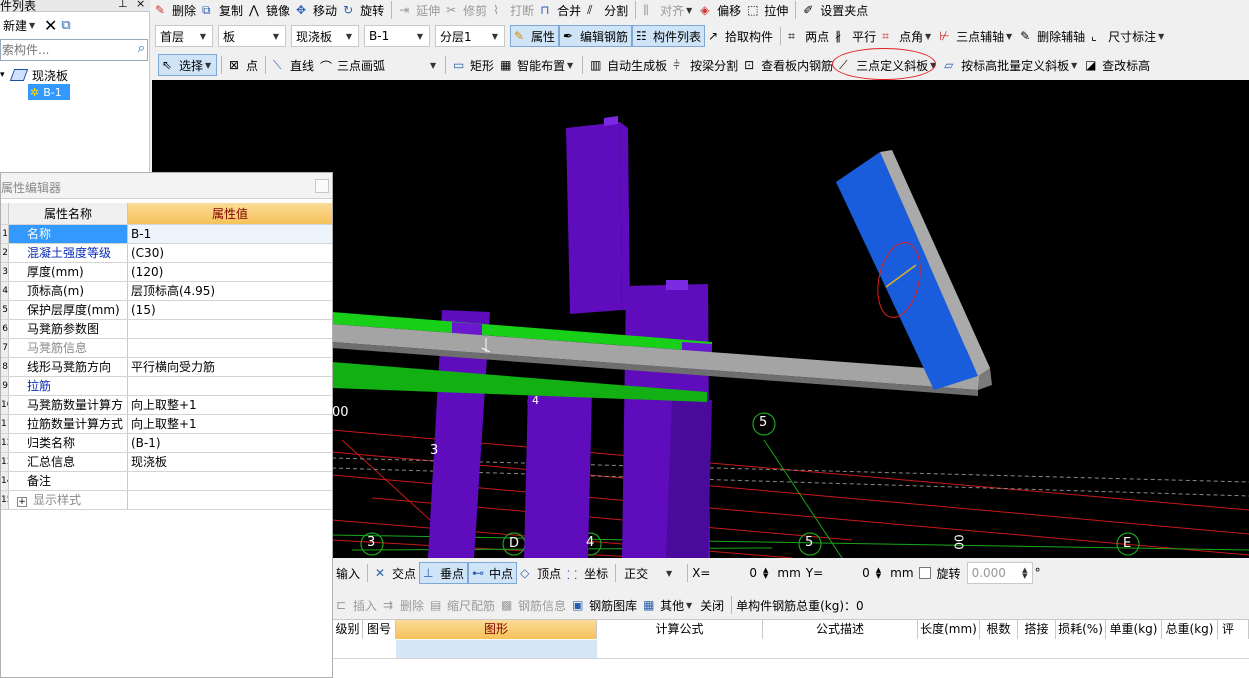  Describe the element at coordinates (1081, 629) in the screenshot. I see `column-header: 损耗(%)` at that location.